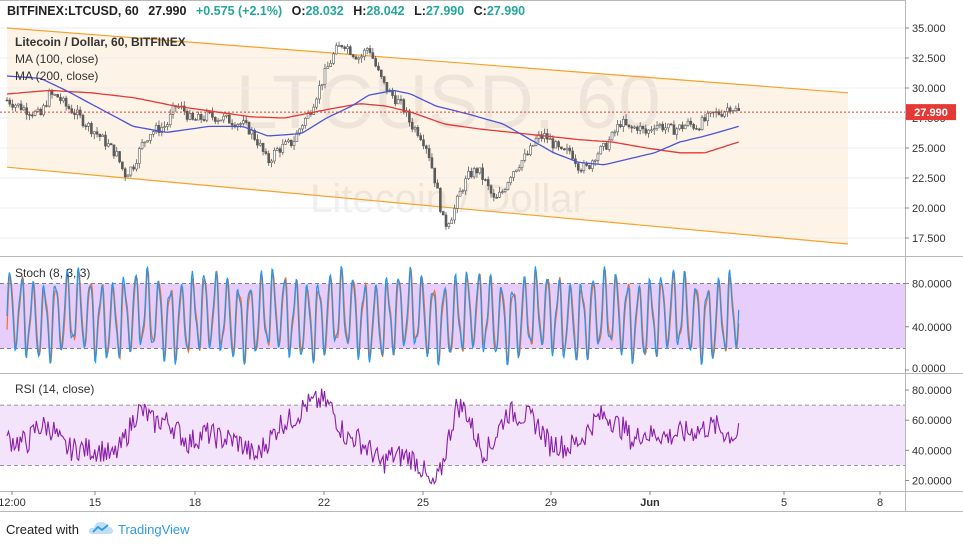  I want to click on price-tick-4: 25.000, so click(929, 149).